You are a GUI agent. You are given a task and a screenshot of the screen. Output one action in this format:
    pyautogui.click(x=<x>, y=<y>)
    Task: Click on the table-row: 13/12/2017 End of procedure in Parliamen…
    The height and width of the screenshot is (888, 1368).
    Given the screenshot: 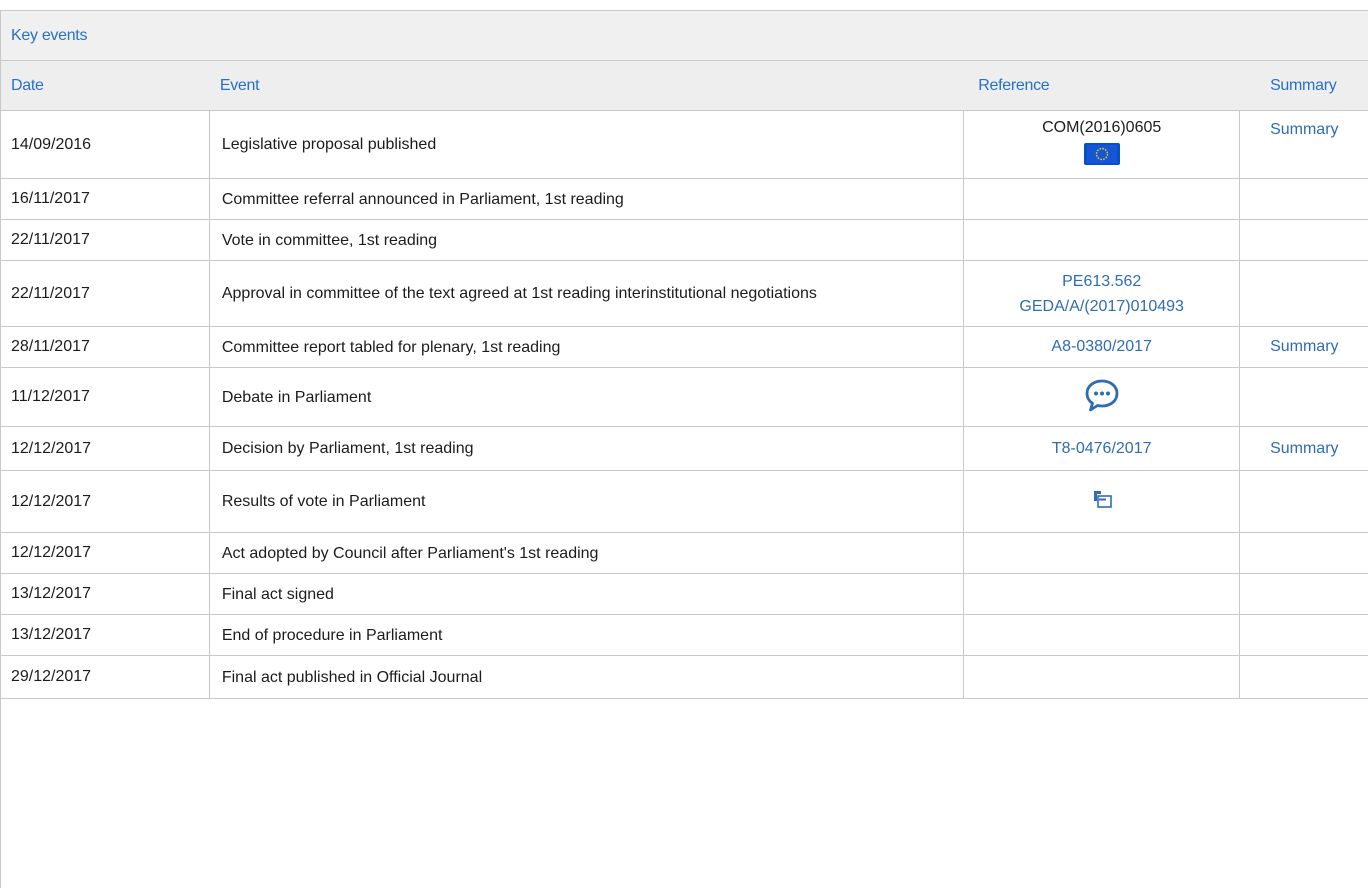 What is the action you would take?
    pyautogui.click(x=684, y=635)
    